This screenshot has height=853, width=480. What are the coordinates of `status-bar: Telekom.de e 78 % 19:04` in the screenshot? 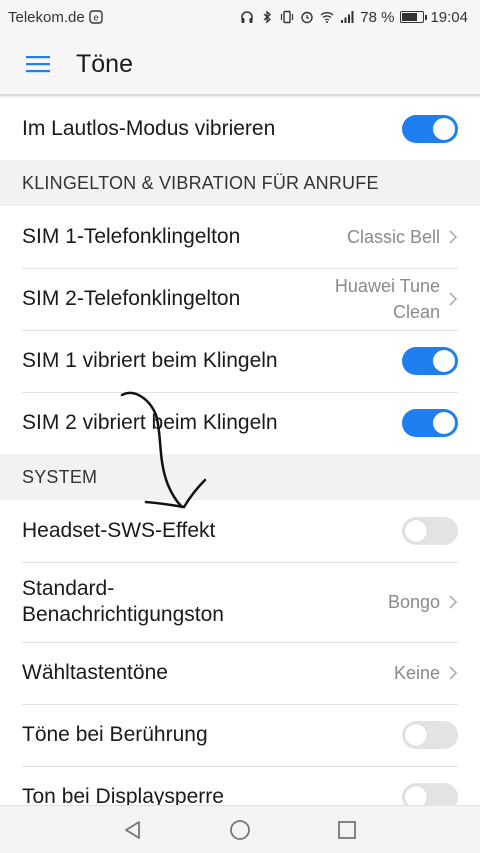 It's located at (240, 17).